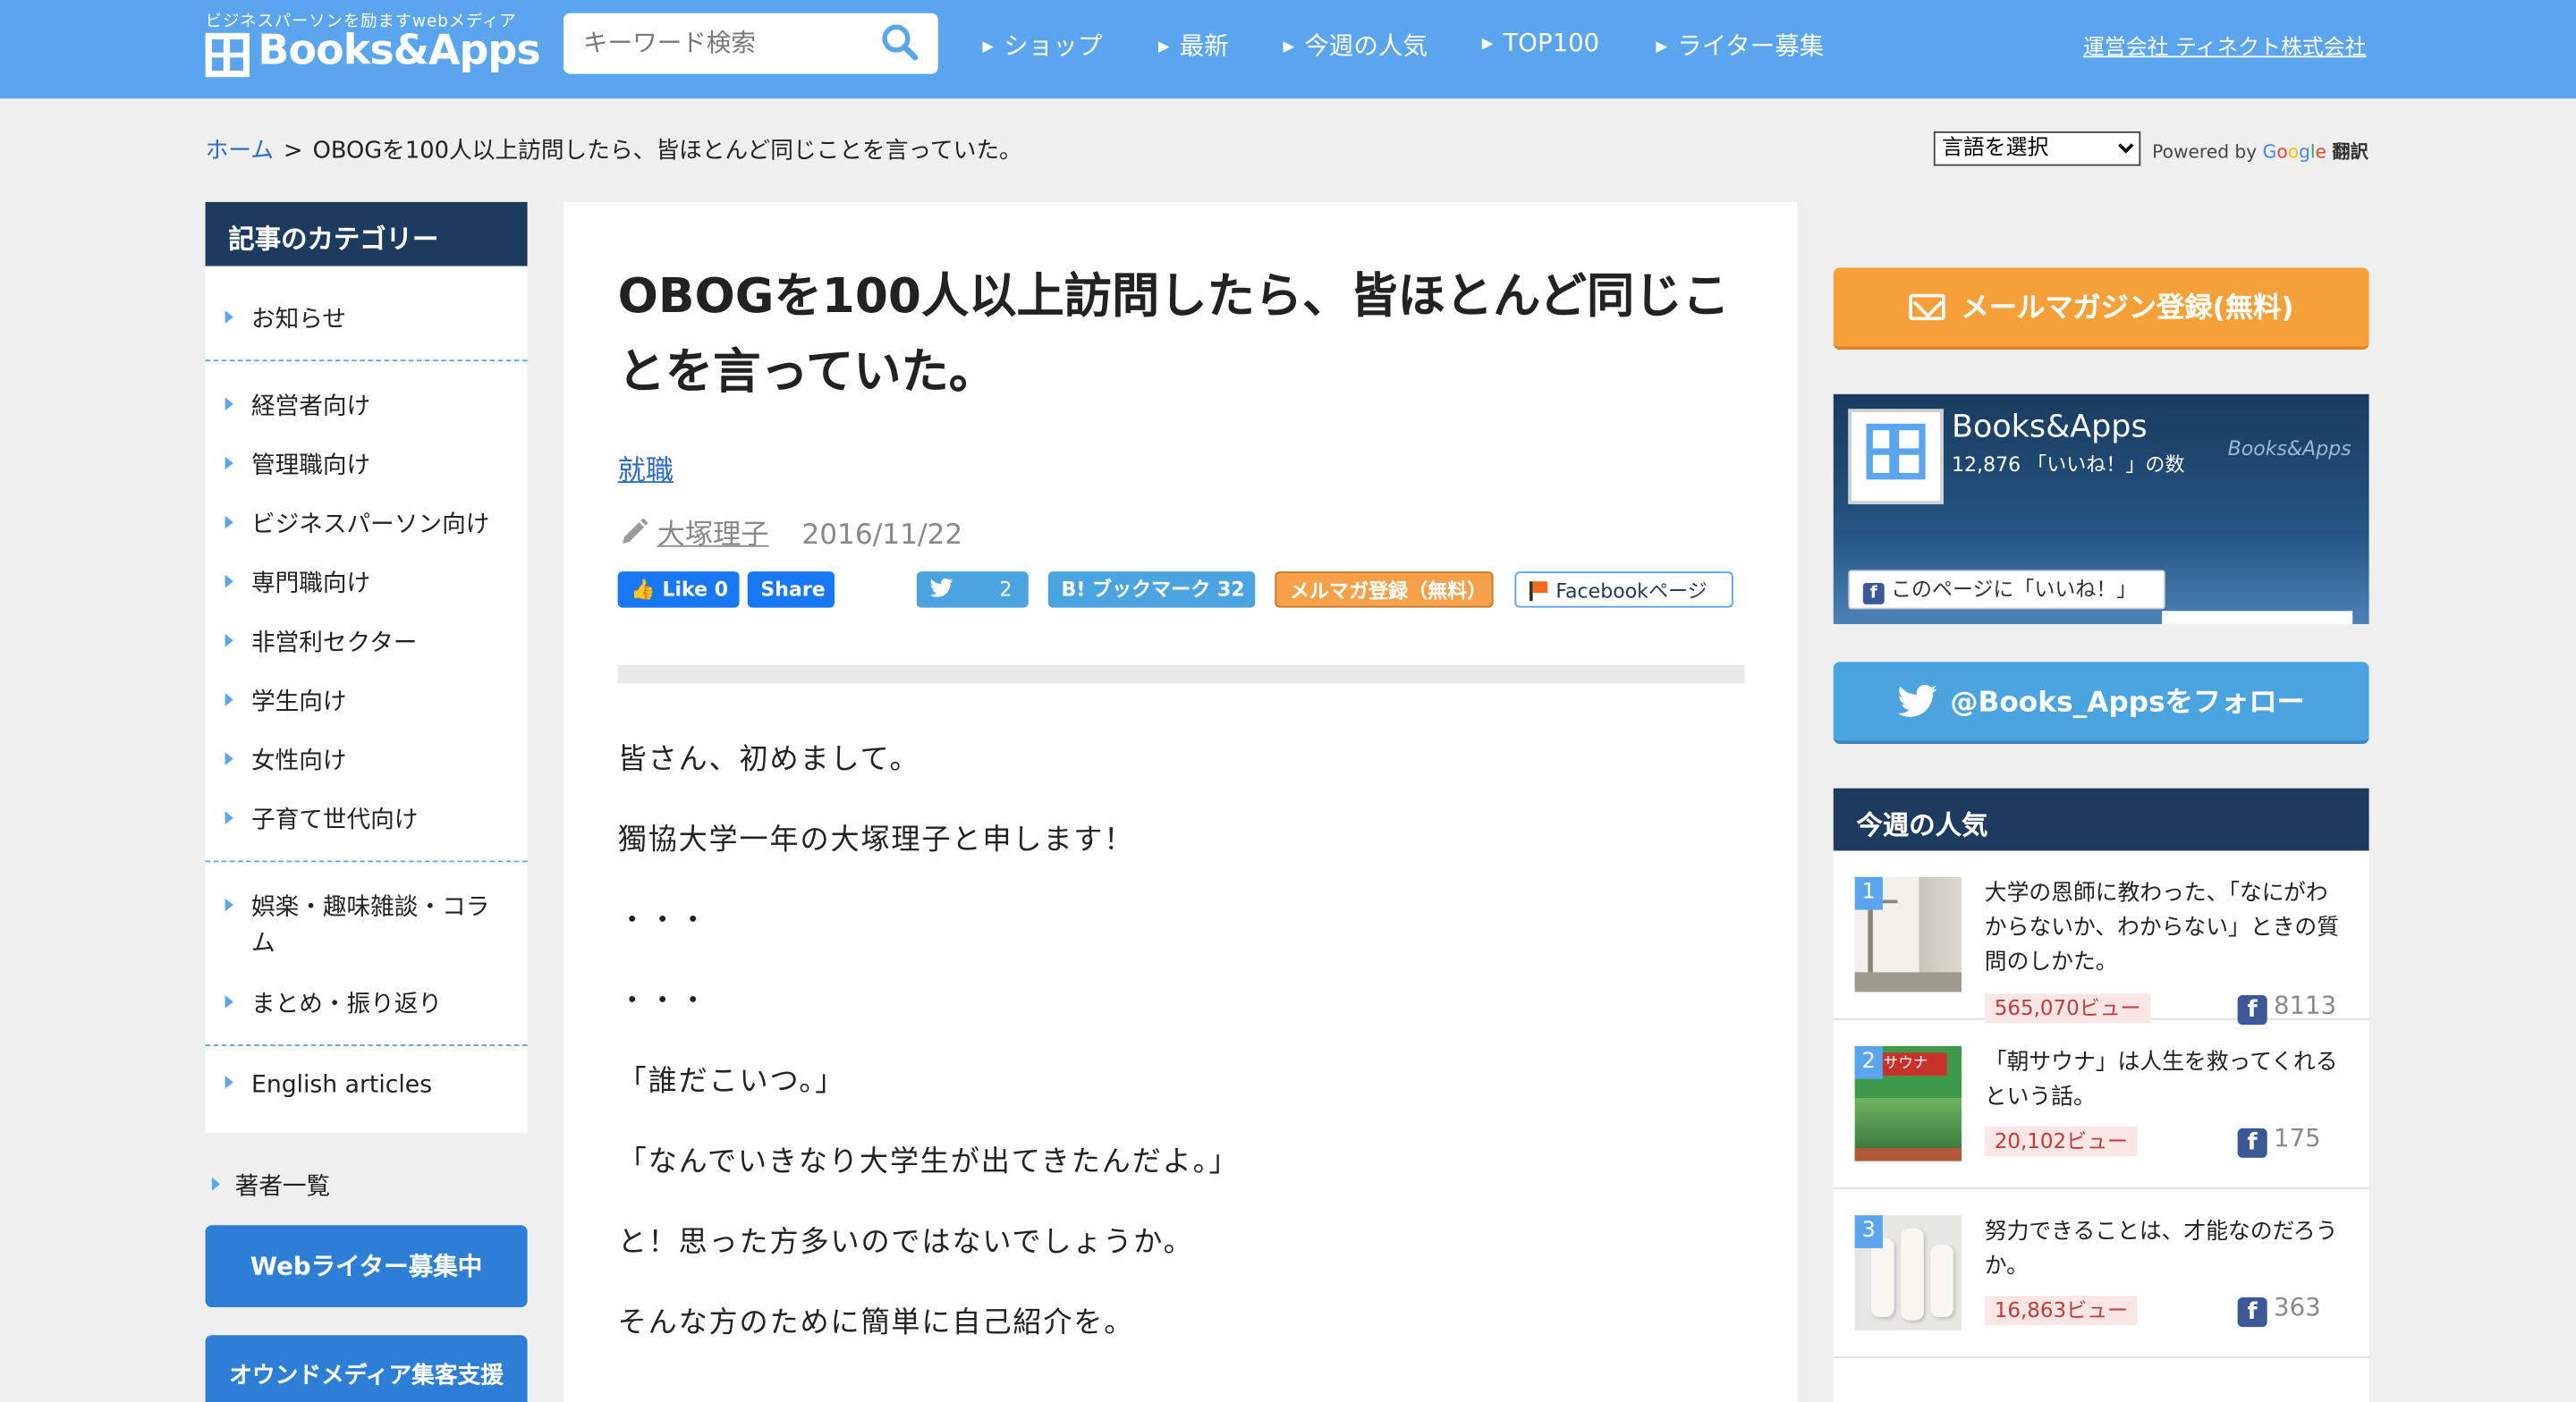 Image resolution: width=2576 pixels, height=1402 pixels. Describe the element at coordinates (1181, 674) in the screenshot. I see `article-divider` at that location.